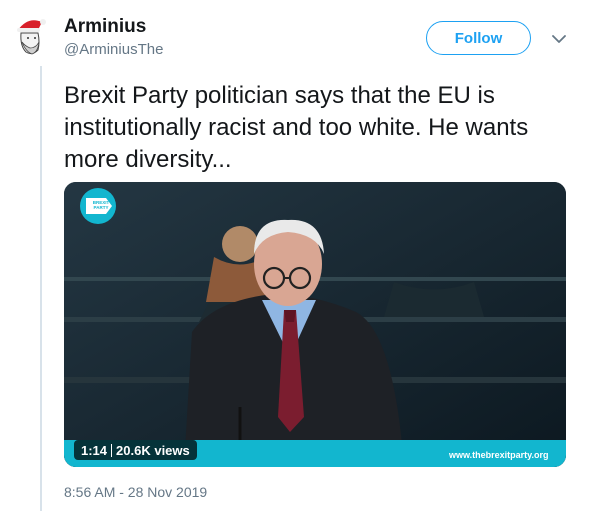 This screenshot has height=511, width=591. I want to click on logo-text-line2: PARTY, so click(101, 207).